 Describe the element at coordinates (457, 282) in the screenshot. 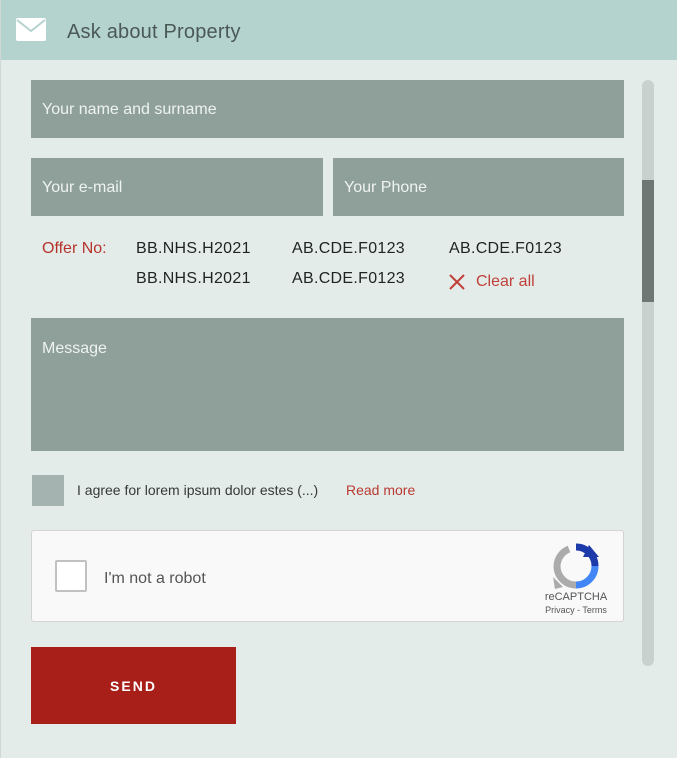

I see `close-icon` at that location.